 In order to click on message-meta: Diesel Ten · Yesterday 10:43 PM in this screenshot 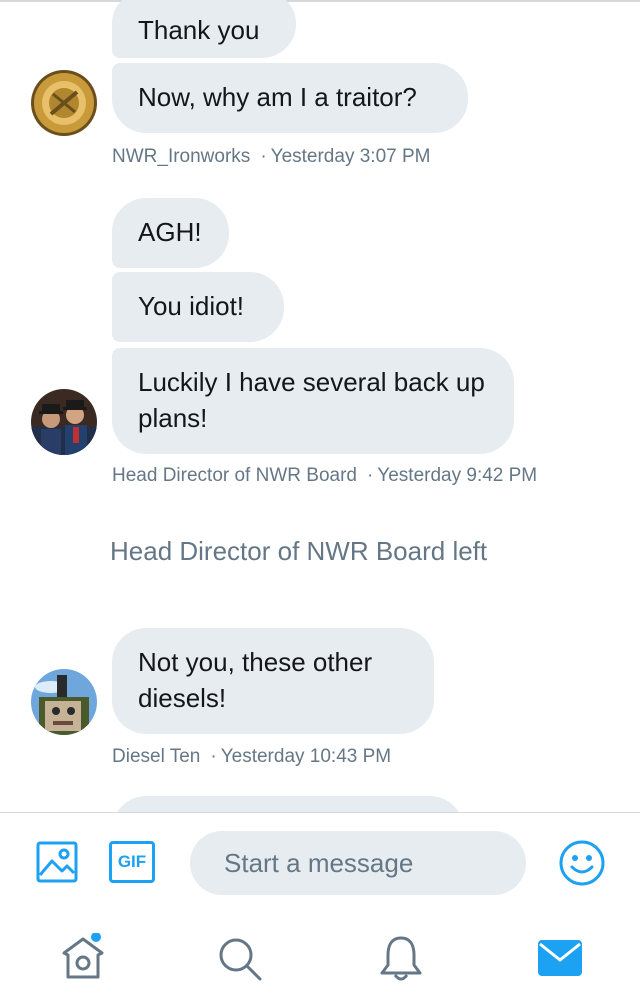, I will do `click(251, 757)`.